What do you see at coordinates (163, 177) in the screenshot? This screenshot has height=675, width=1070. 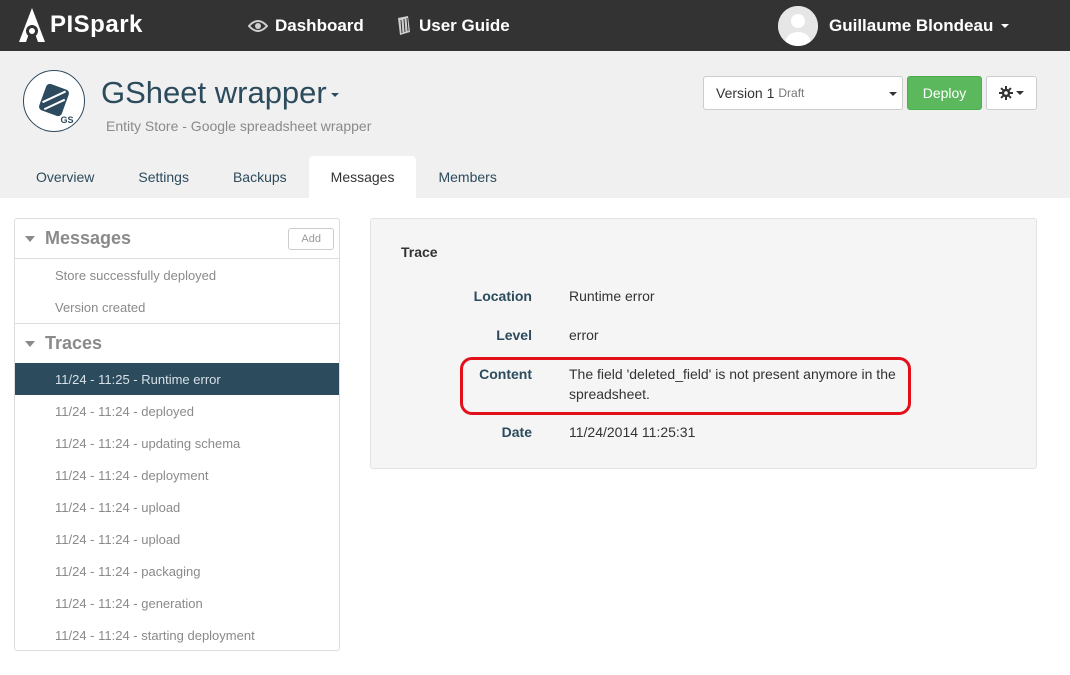 I see `tab-settings: Settings` at bounding box center [163, 177].